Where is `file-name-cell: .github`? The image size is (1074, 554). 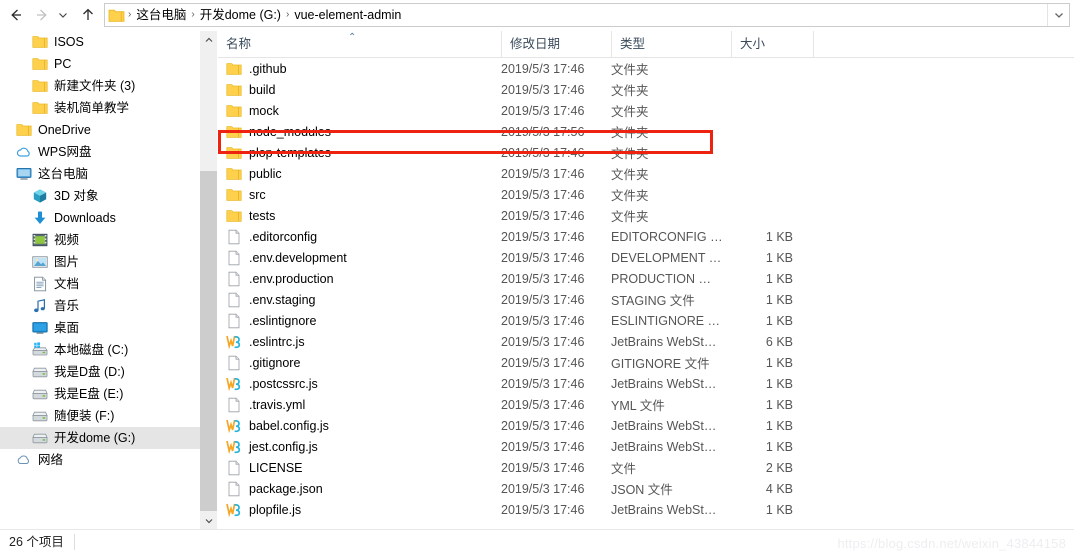 file-name-cell: .github is located at coordinates (256, 69).